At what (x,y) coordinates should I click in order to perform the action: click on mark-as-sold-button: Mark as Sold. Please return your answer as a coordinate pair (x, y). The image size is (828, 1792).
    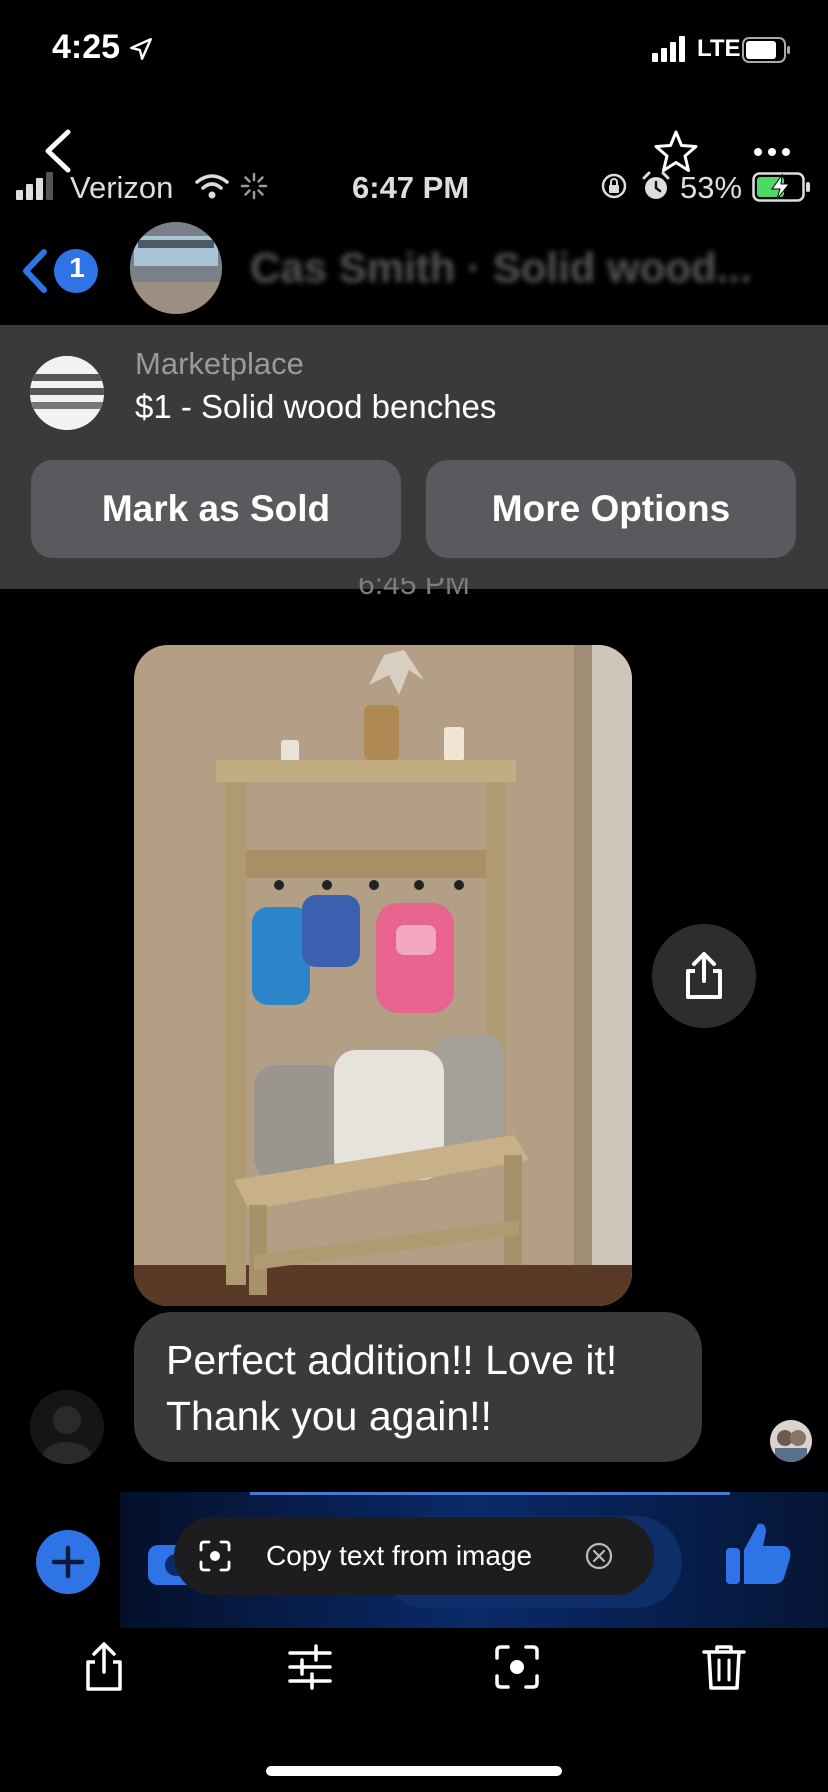
    Looking at the image, I should click on (216, 509).